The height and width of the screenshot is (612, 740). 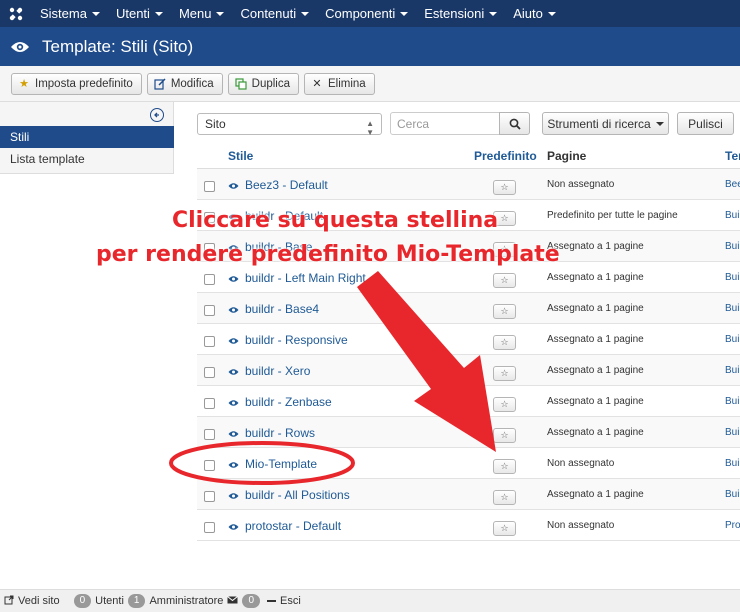 I want to click on copy-icon, so click(x=241, y=83).